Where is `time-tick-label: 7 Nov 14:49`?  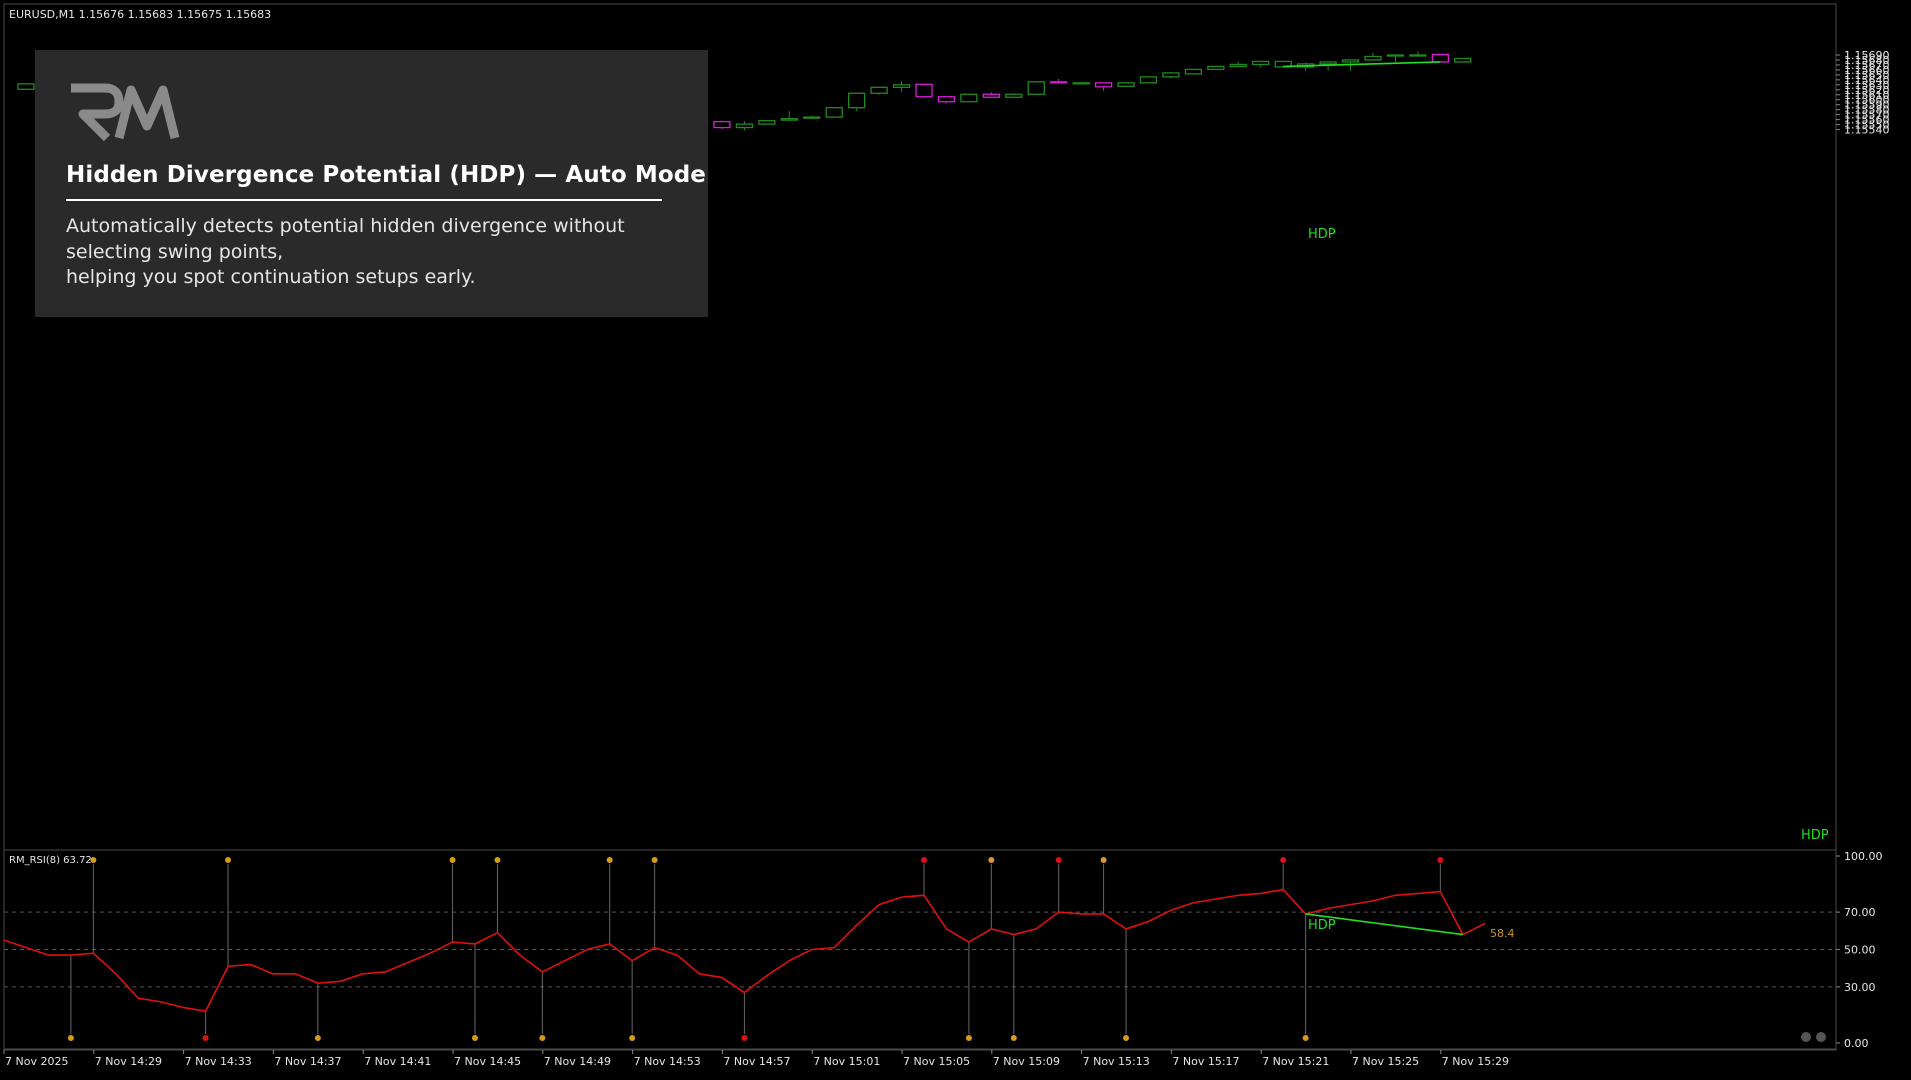
time-tick-label: 7 Nov 14:49 is located at coordinates (577, 1061).